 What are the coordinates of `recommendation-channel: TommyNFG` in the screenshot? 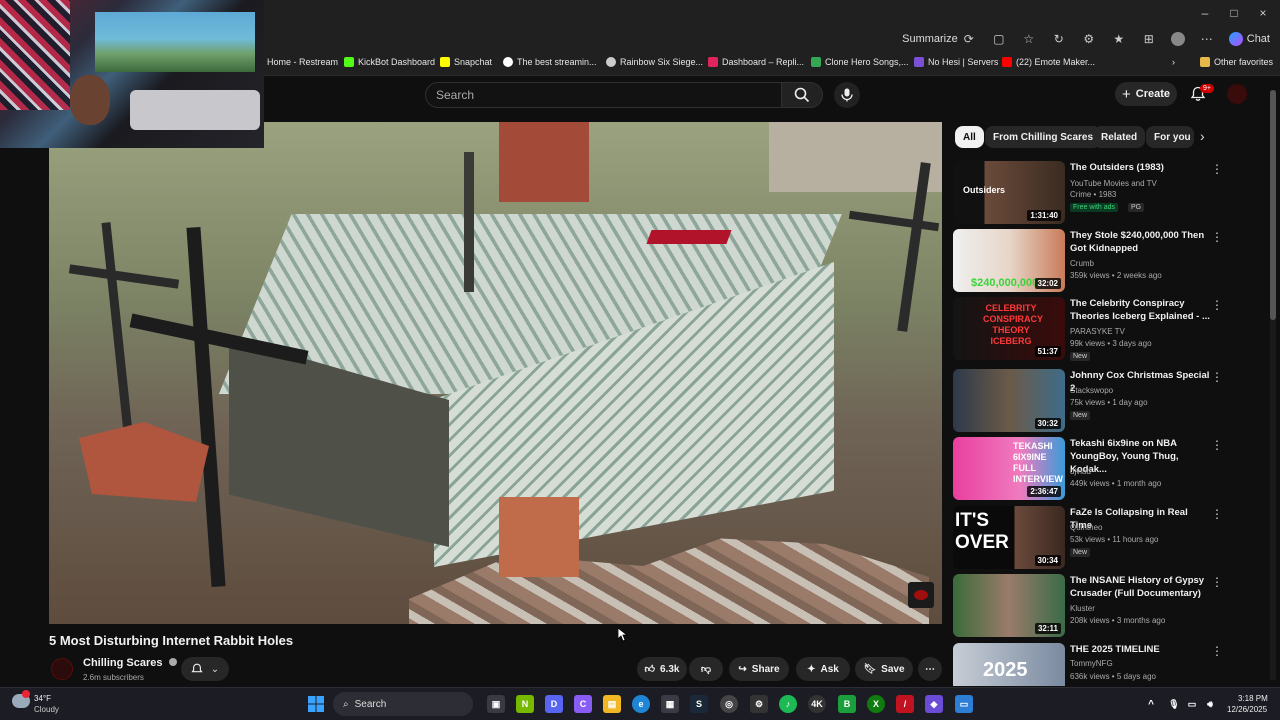 It's located at (1091, 663).